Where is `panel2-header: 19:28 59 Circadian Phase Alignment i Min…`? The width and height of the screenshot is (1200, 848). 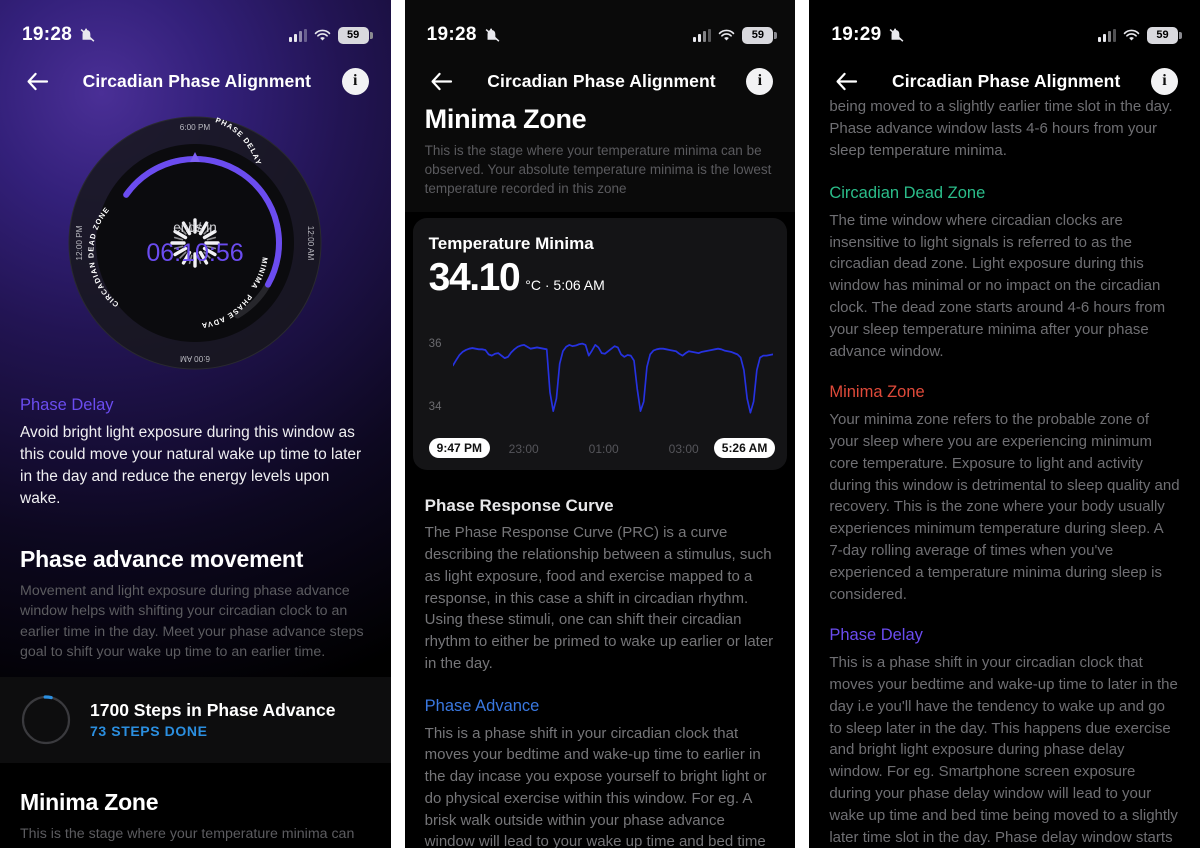
panel2-header: 19:28 59 Circadian Phase Alignment i Min… is located at coordinates (600, 106).